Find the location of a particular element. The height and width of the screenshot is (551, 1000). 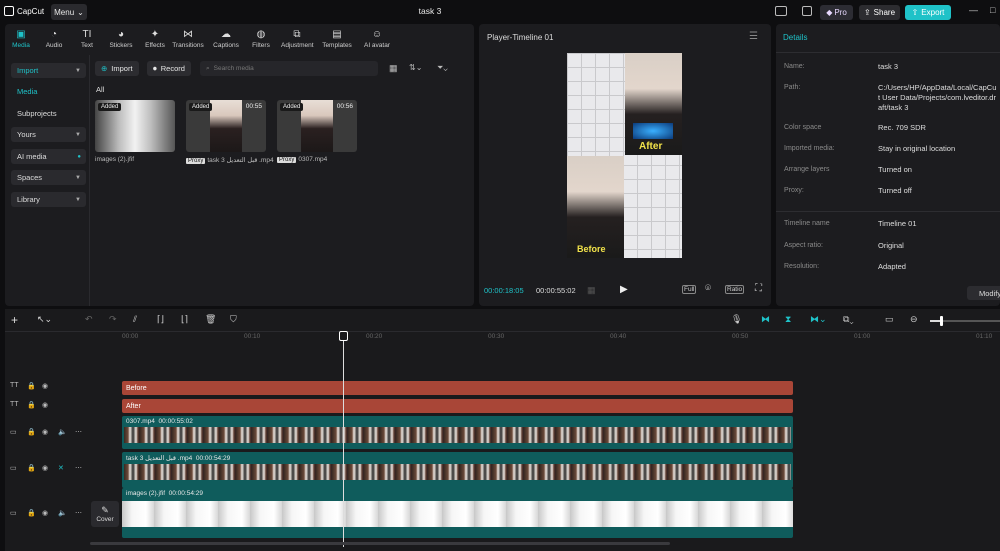

select-cursor-icon: ↖⌄ is located at coordinates (44, 319).